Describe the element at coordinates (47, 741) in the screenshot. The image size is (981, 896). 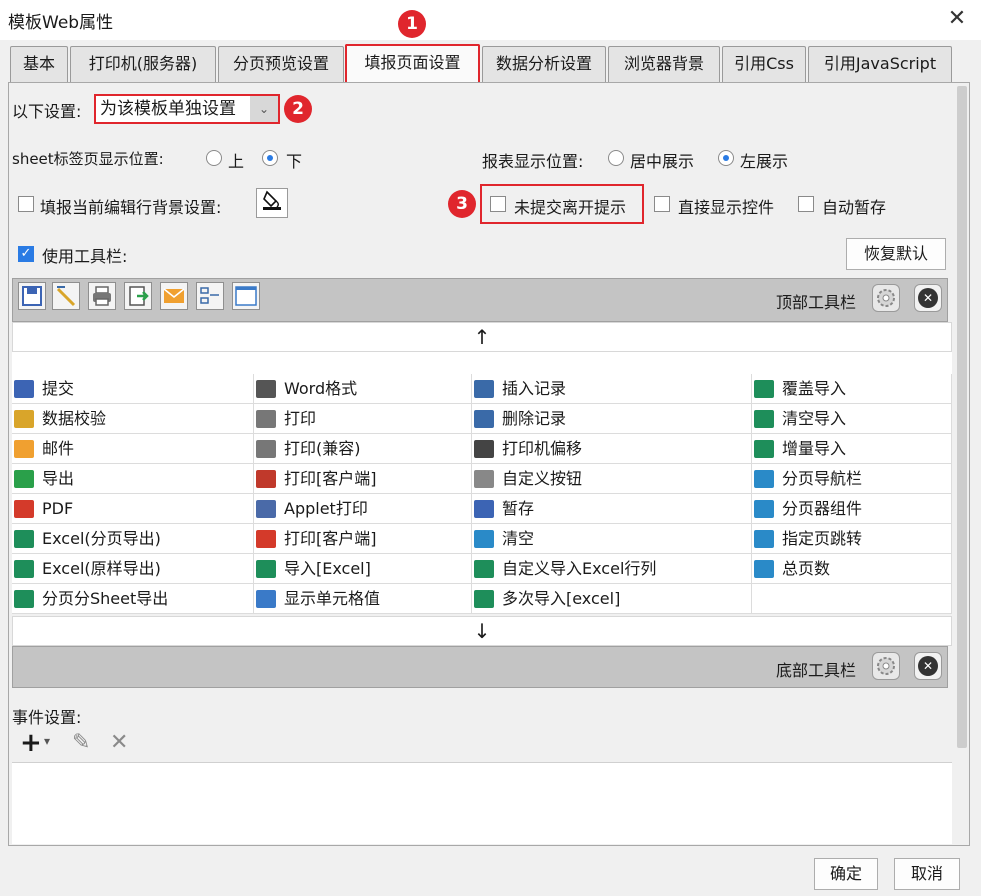
I see `chevron-down-icon: ▾` at that location.